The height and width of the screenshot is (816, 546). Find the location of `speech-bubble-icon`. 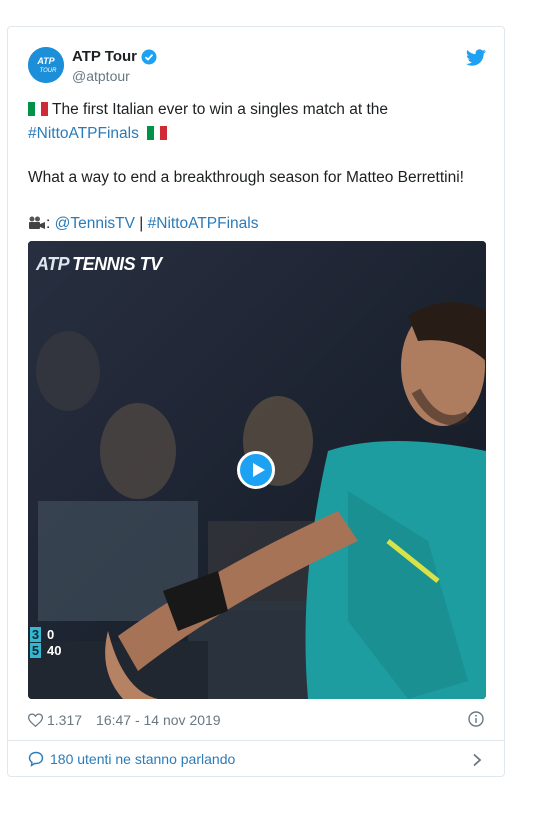

speech-bubble-icon is located at coordinates (36, 759).